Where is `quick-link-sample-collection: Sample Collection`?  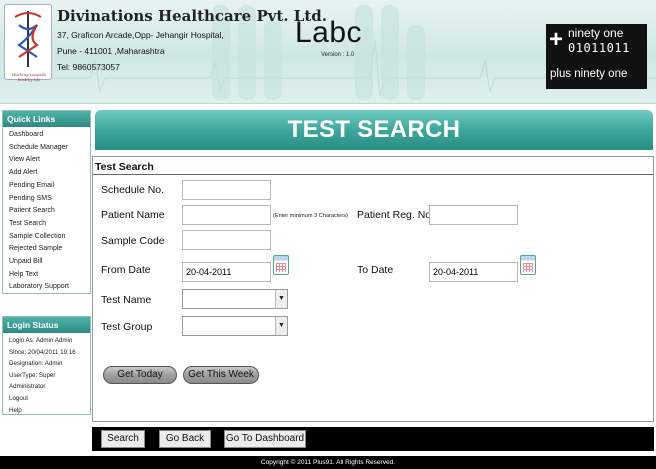 quick-link-sample-collection: Sample Collection is located at coordinates (46, 237).